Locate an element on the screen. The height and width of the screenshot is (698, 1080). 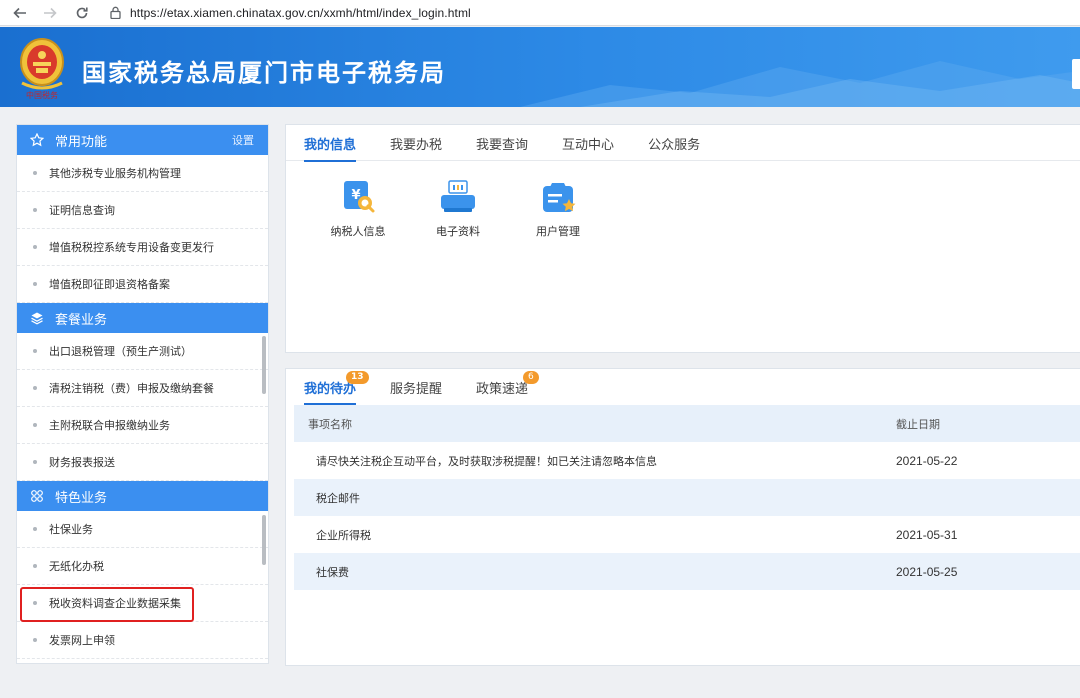
sidebar-item: 其他涉税专业服务机构管理 is located at coordinates (142, 173).